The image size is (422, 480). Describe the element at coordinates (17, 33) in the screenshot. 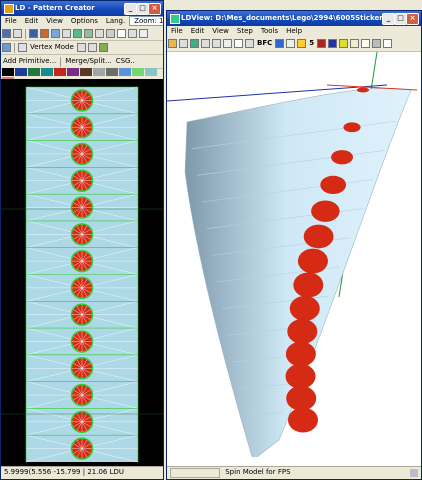

I see `print-icon` at that location.